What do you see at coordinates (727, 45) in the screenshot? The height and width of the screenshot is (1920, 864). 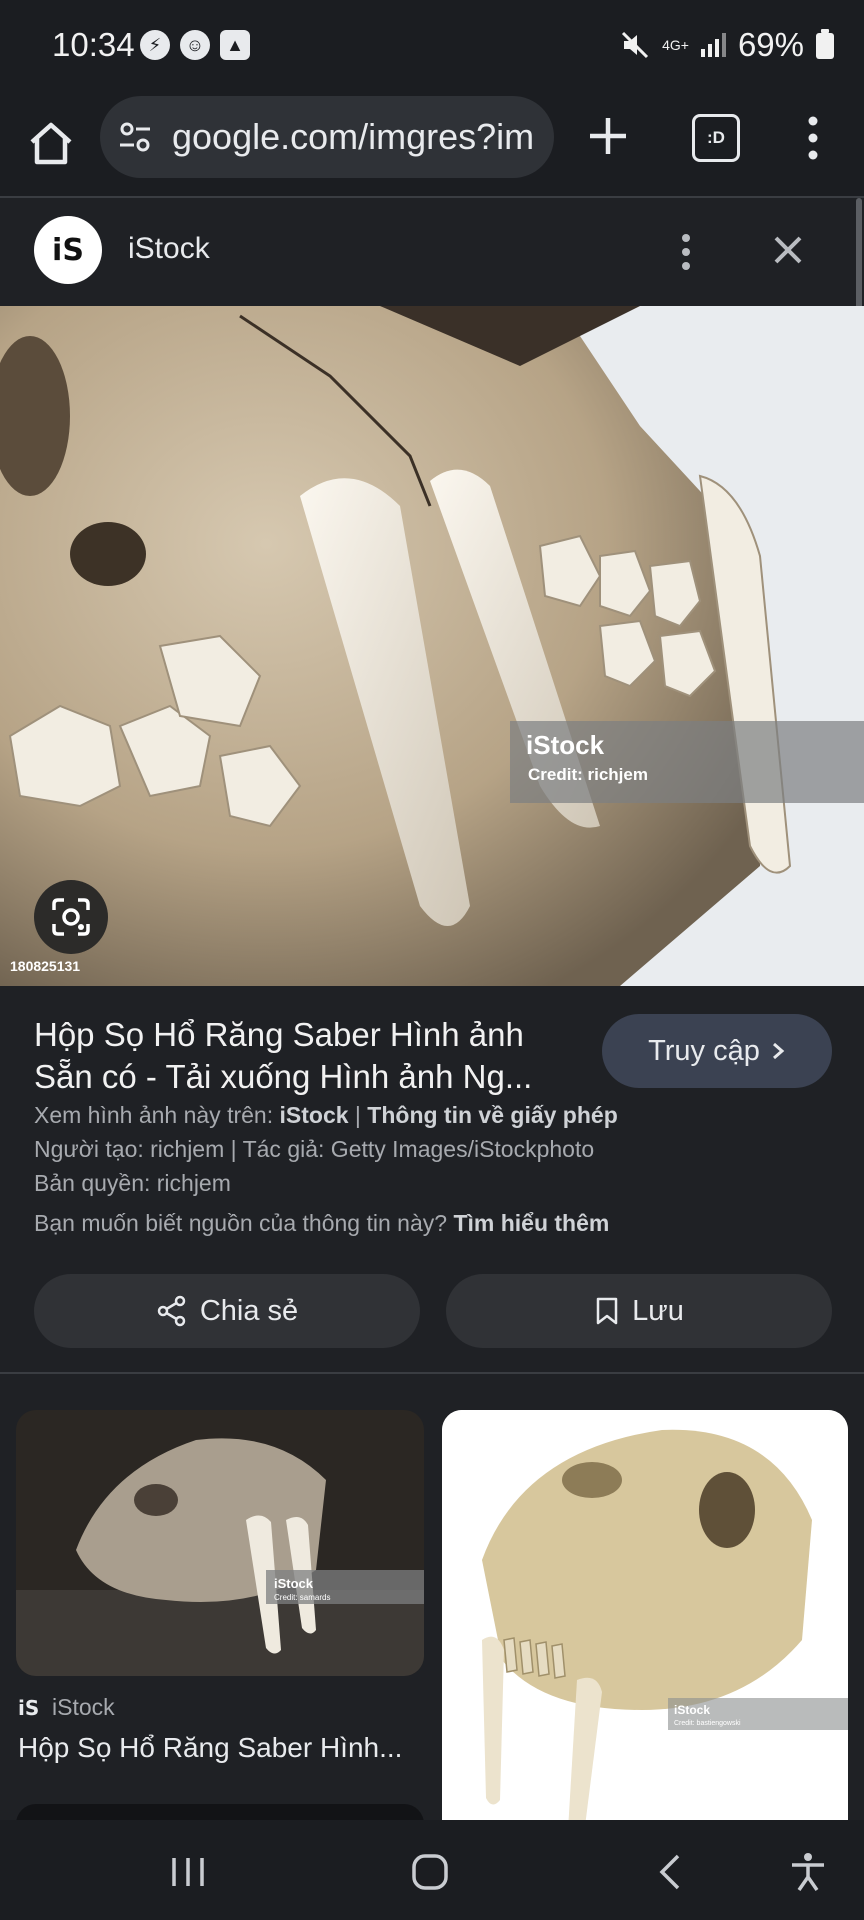 I see `status-right: 4G+ 69%` at bounding box center [727, 45].